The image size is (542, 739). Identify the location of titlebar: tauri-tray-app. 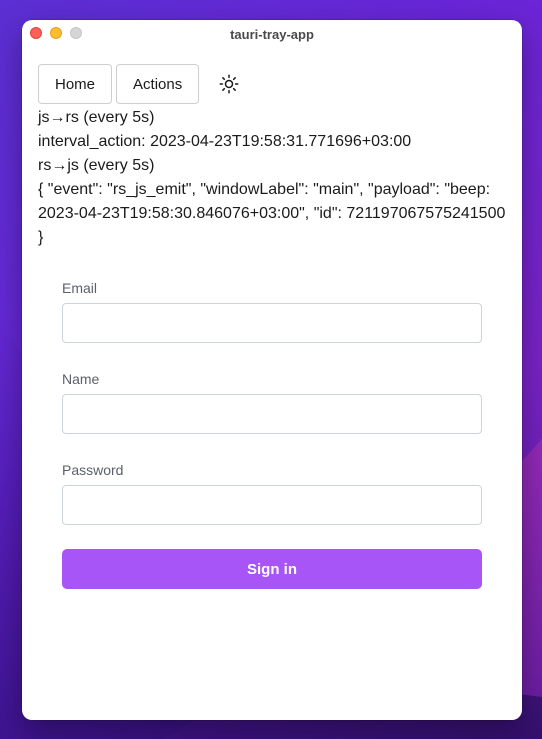
(272, 34).